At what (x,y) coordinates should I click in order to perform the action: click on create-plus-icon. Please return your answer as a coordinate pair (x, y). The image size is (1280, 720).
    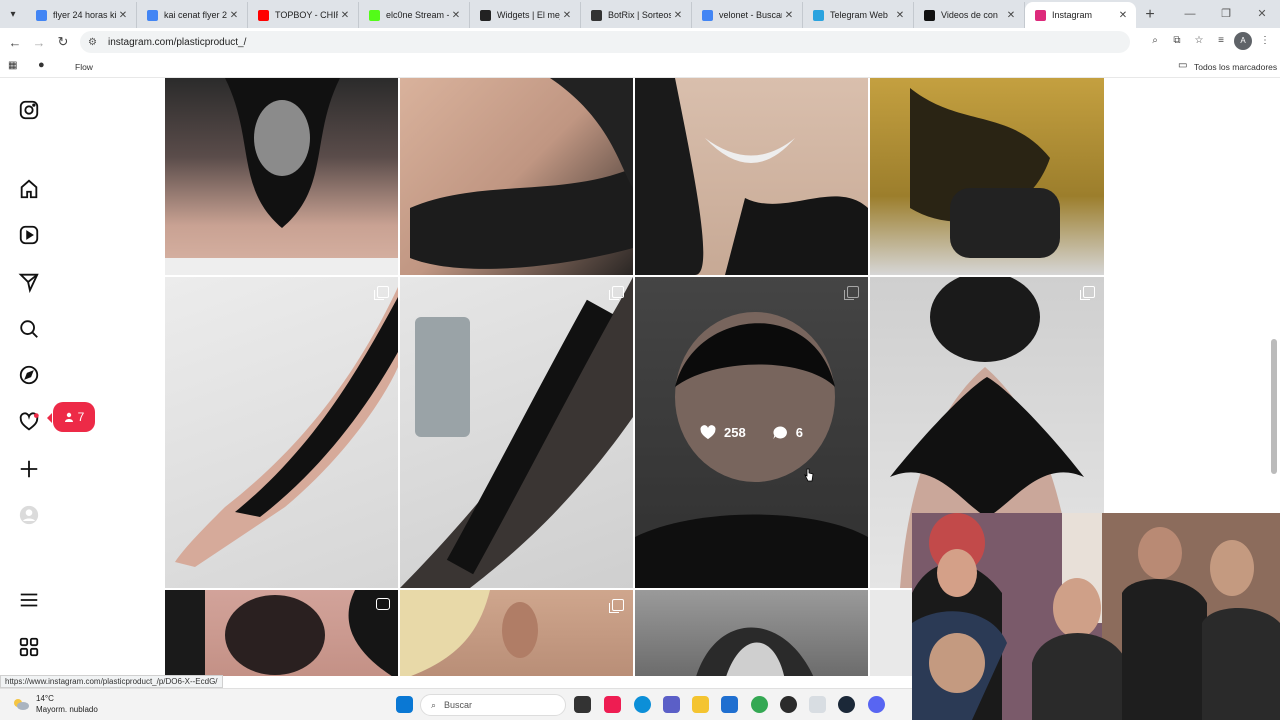
    Looking at the image, I should click on (30, 470).